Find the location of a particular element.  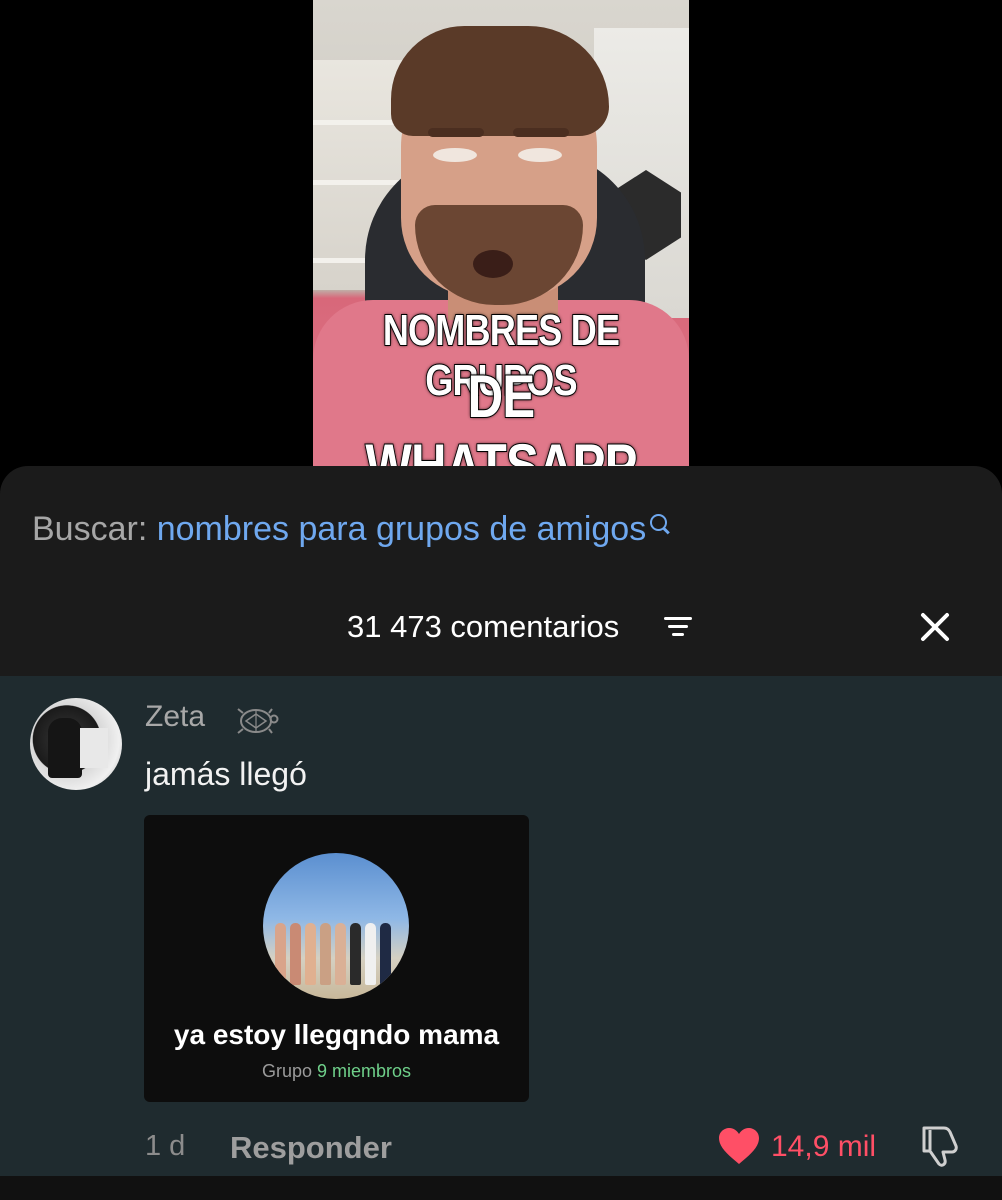

related-search-link: Buscar: nombres para grupos de amigos is located at coordinates (352, 529).